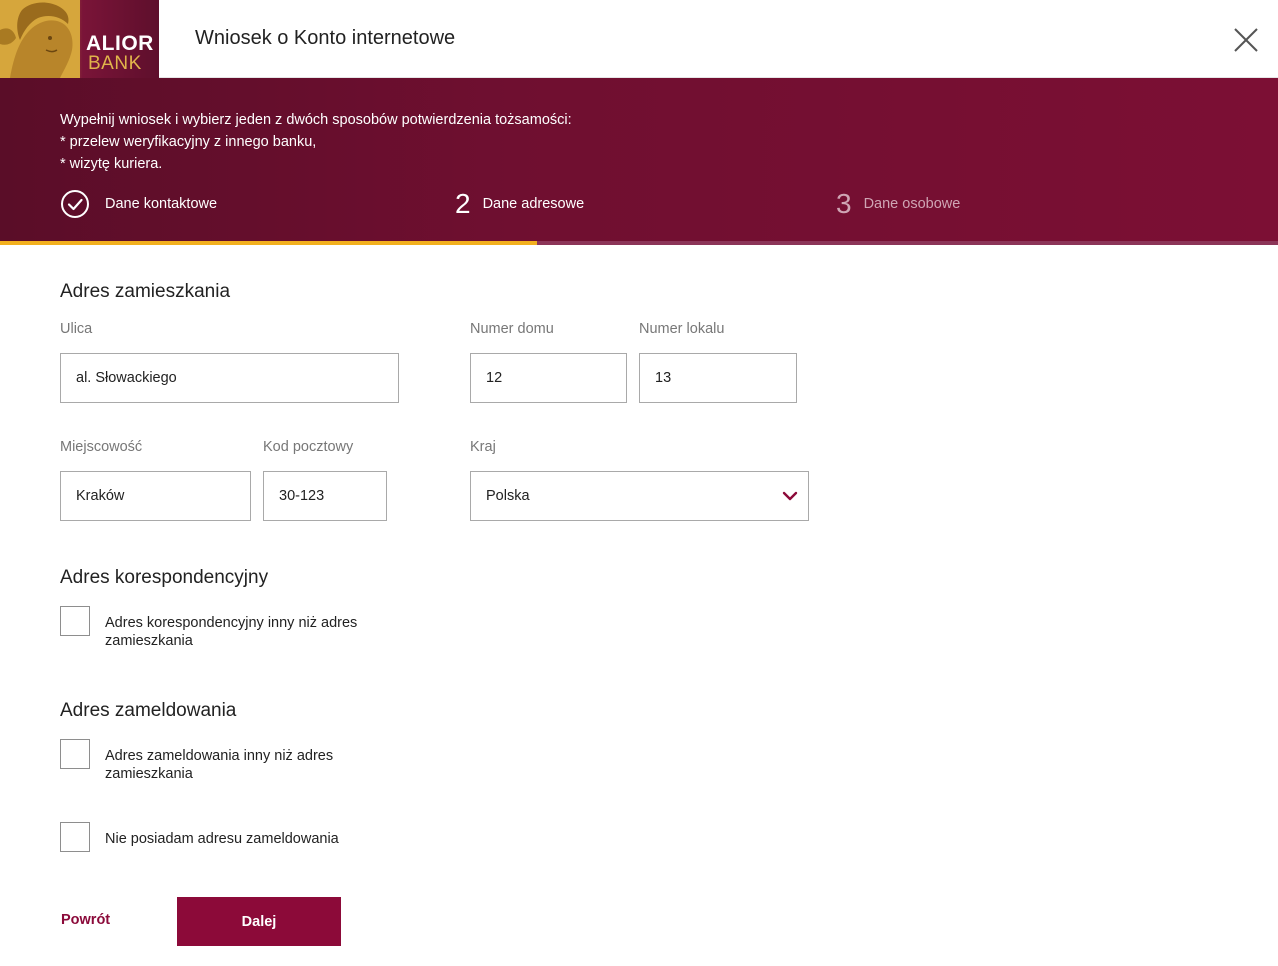 The height and width of the screenshot is (966, 1278). Describe the element at coordinates (639, 496) in the screenshot. I see `country-select: Polska` at that location.